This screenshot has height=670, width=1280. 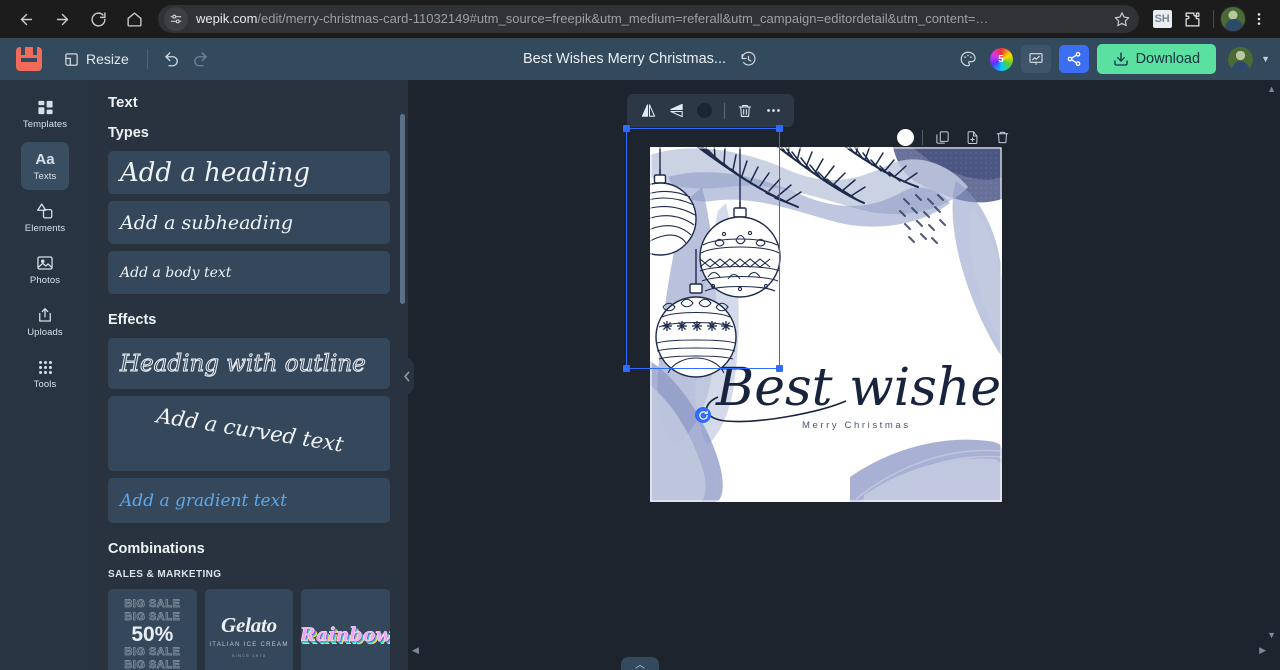 I want to click on text-effect-gradient-label: Add a gradient text, so click(x=204, y=500).